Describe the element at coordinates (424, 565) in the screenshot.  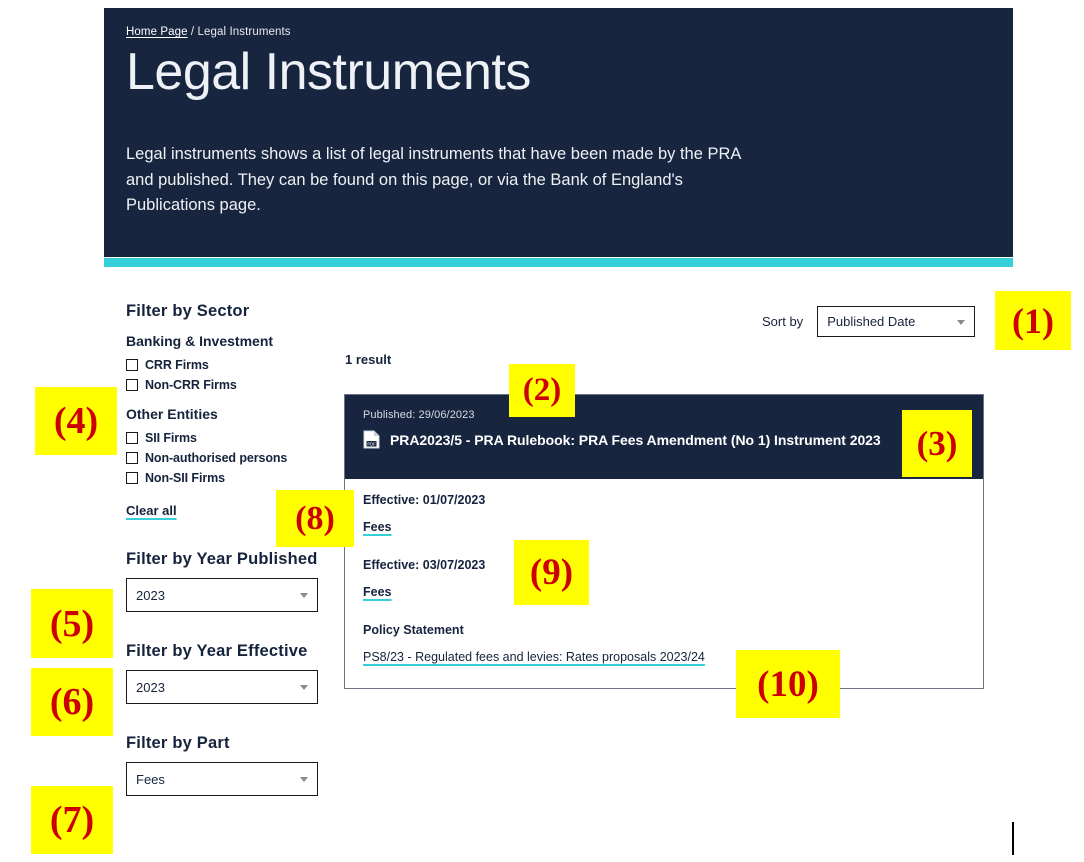
I see `effective-date-2: Effective: 03/07/2023` at that location.